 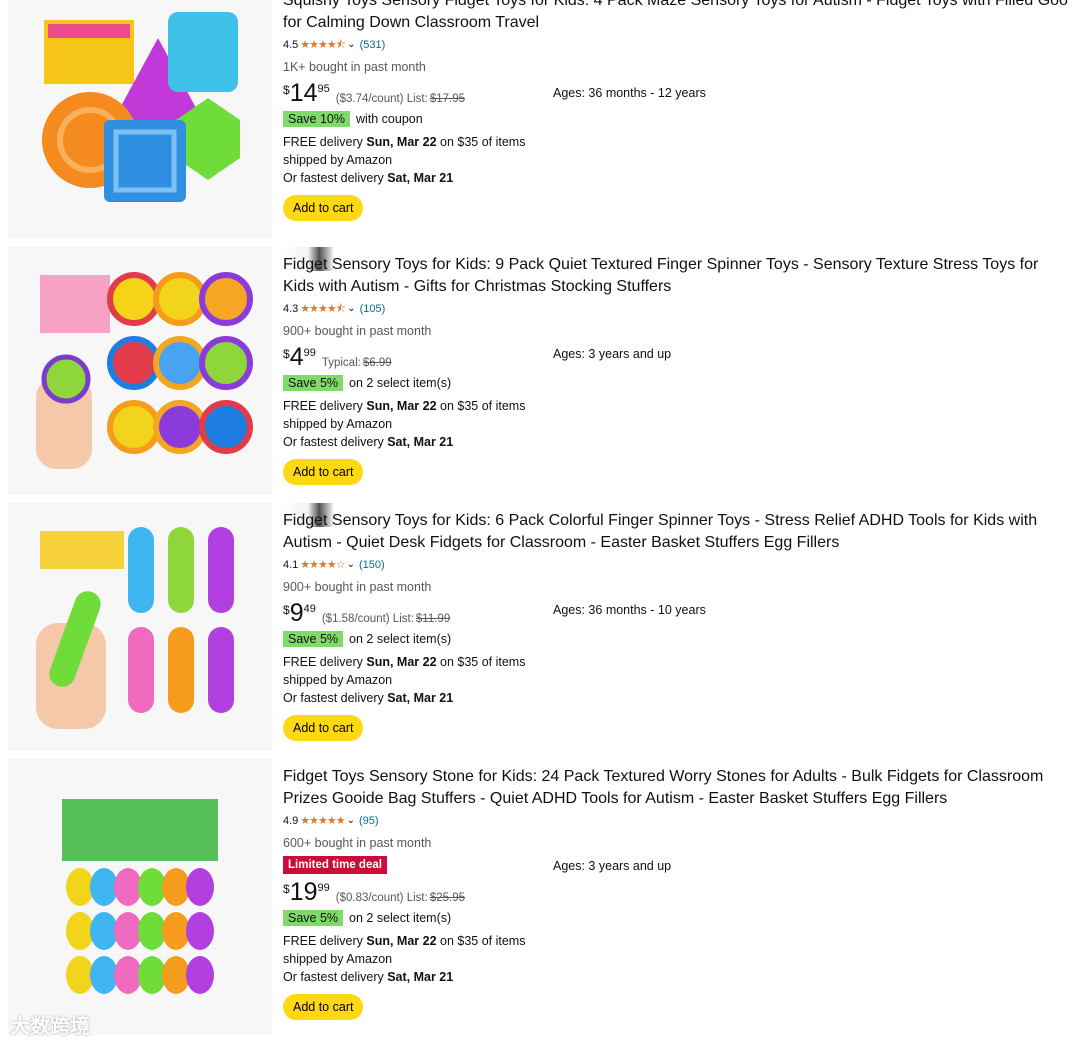 What do you see at coordinates (372, 565) in the screenshot?
I see `review-count-link: (150)` at bounding box center [372, 565].